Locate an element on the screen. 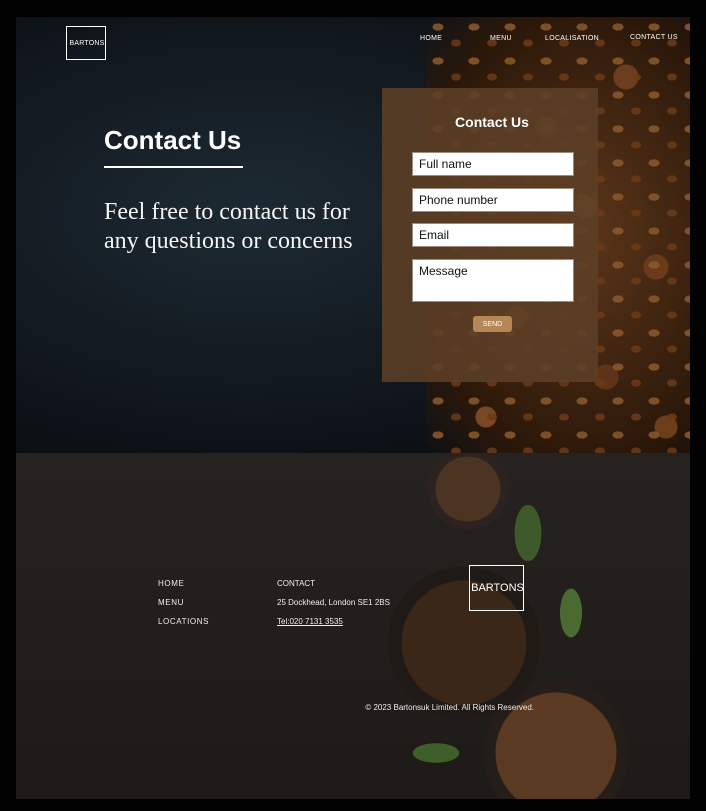  nav-home: HOME is located at coordinates (431, 38).